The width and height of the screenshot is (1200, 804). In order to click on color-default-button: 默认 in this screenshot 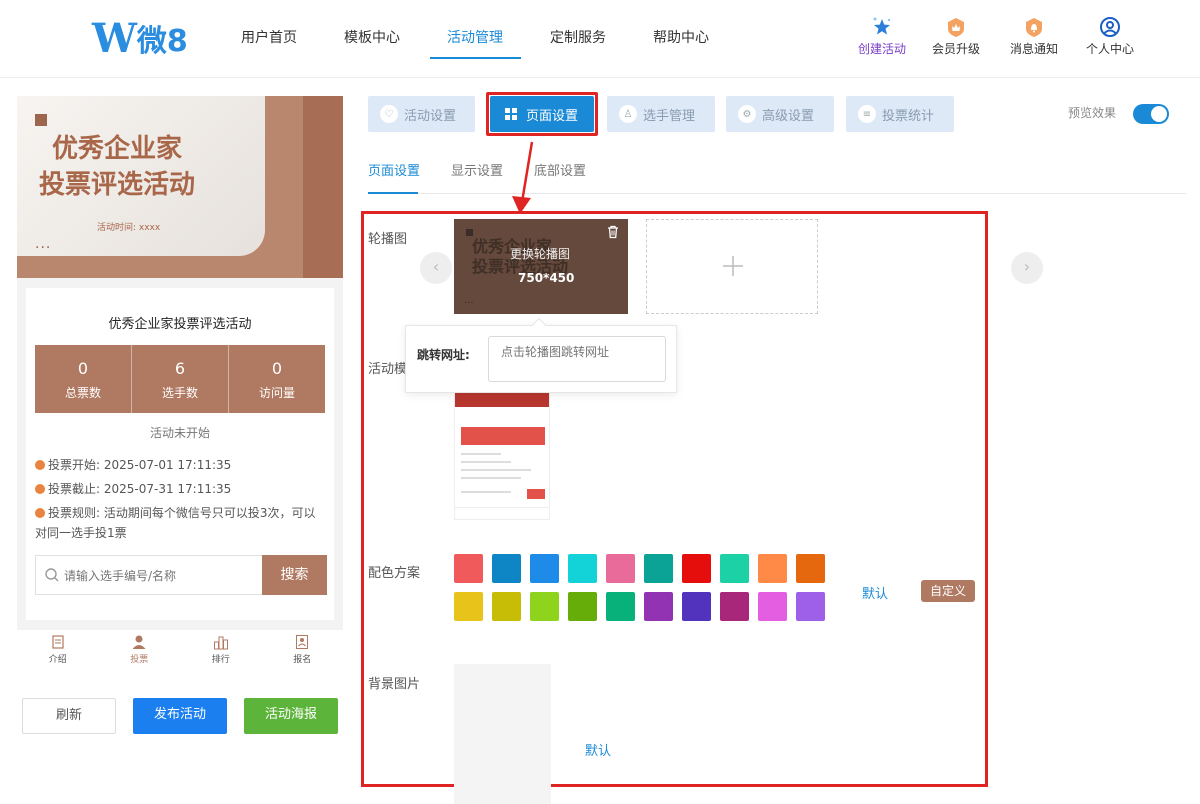, I will do `click(875, 592)`.